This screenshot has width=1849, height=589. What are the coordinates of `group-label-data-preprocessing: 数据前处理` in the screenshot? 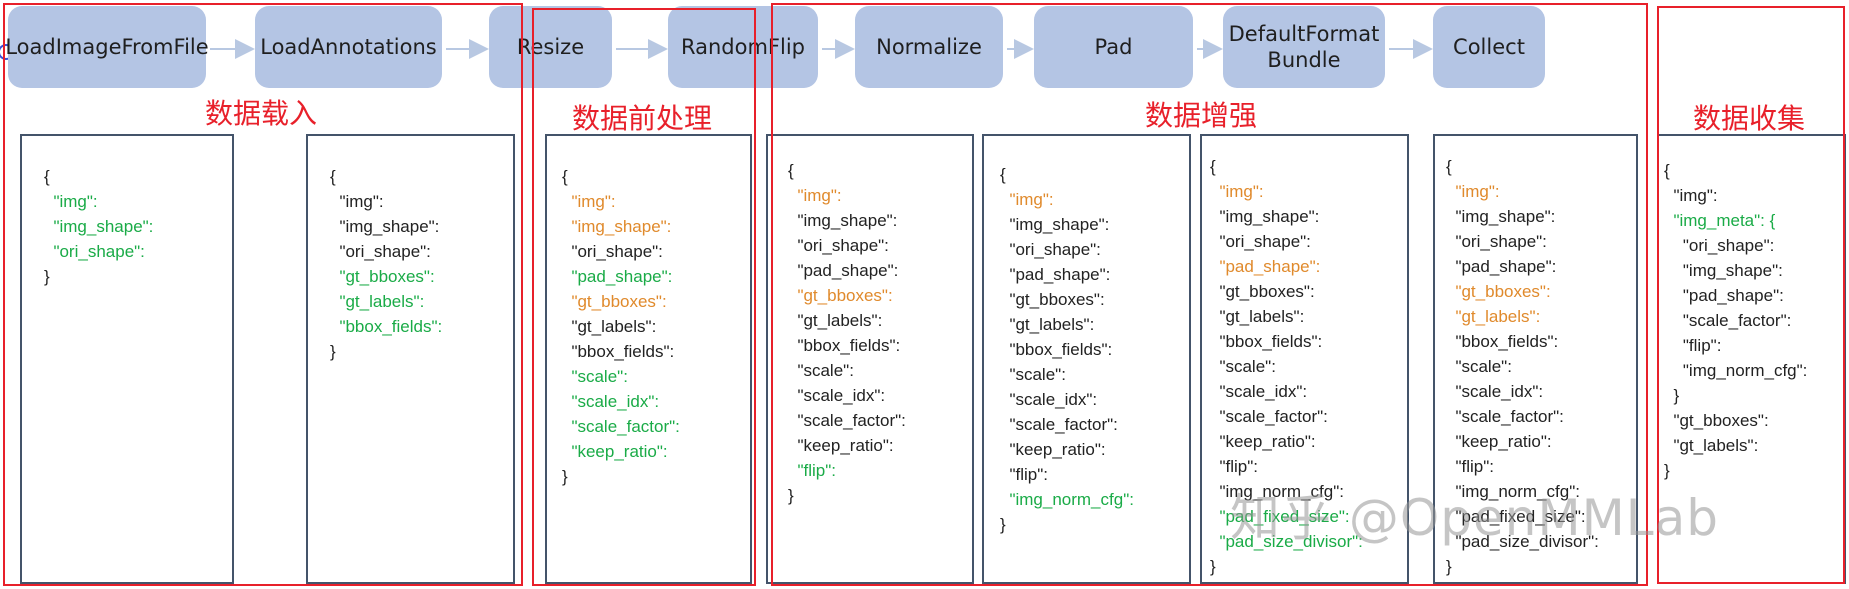 It's located at (642, 118).